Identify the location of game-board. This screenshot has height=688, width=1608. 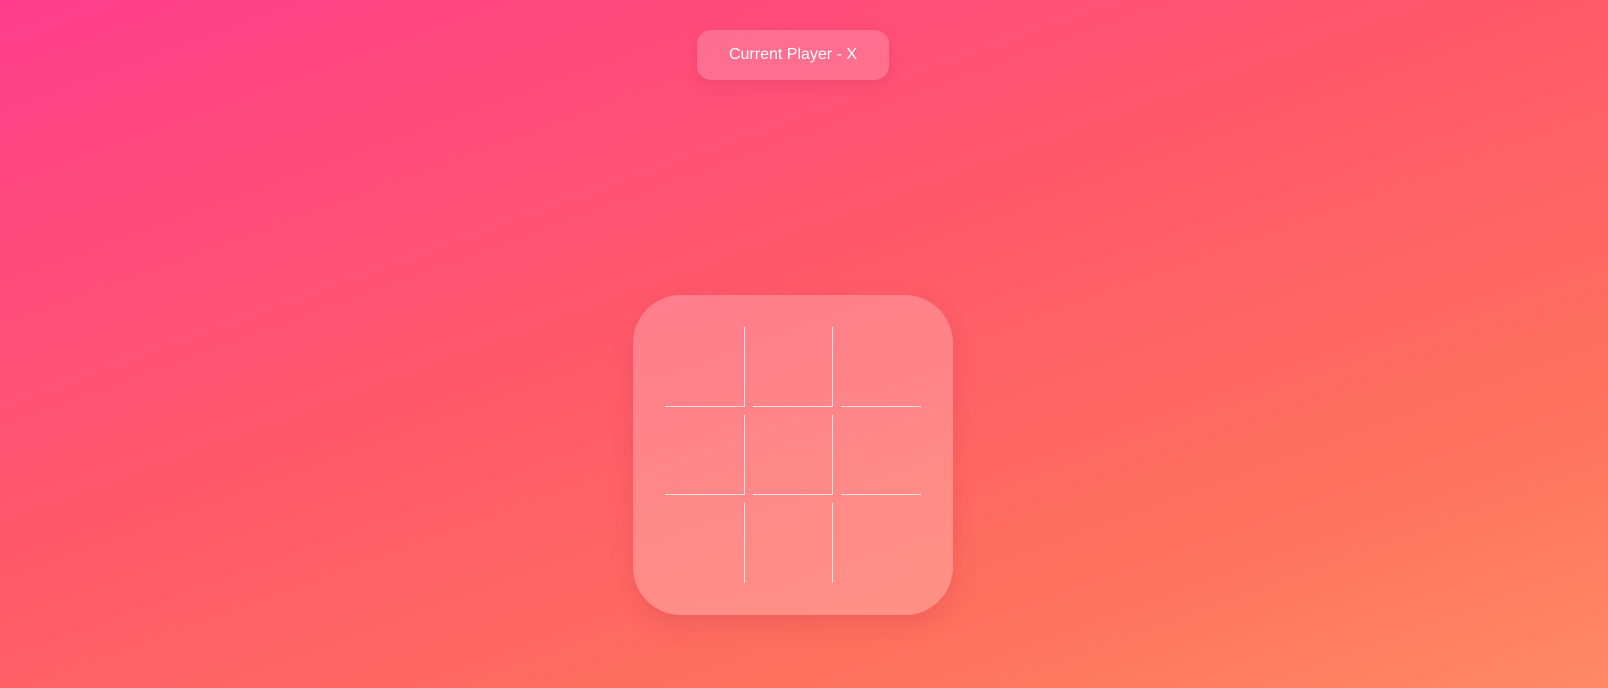
(793, 455).